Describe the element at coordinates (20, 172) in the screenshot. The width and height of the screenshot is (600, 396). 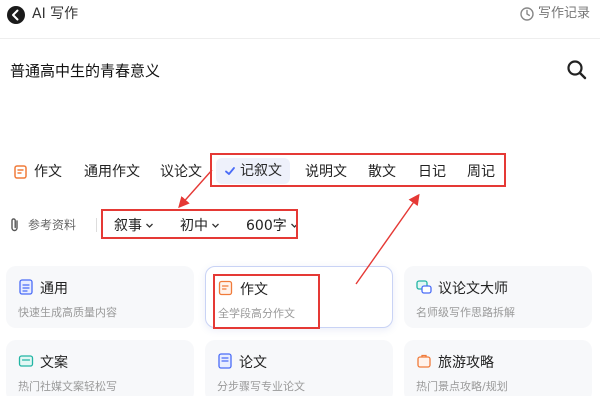
I see `pen-note-icon` at that location.